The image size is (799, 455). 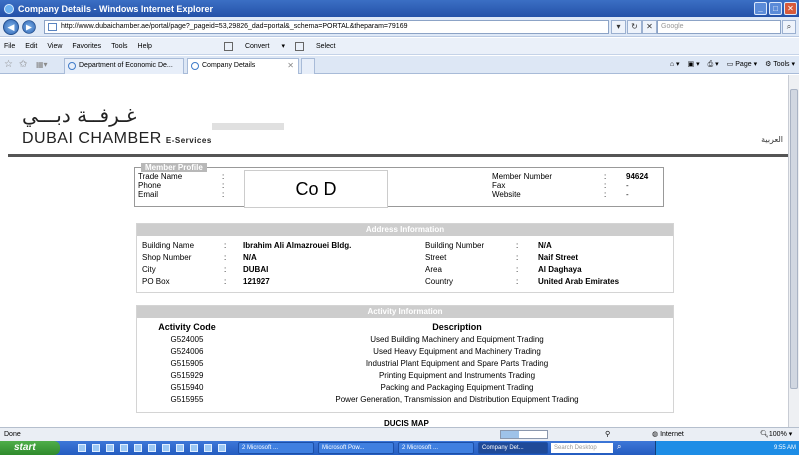 I want to click on favorites-star-icon: ☆, so click(x=8, y=64).